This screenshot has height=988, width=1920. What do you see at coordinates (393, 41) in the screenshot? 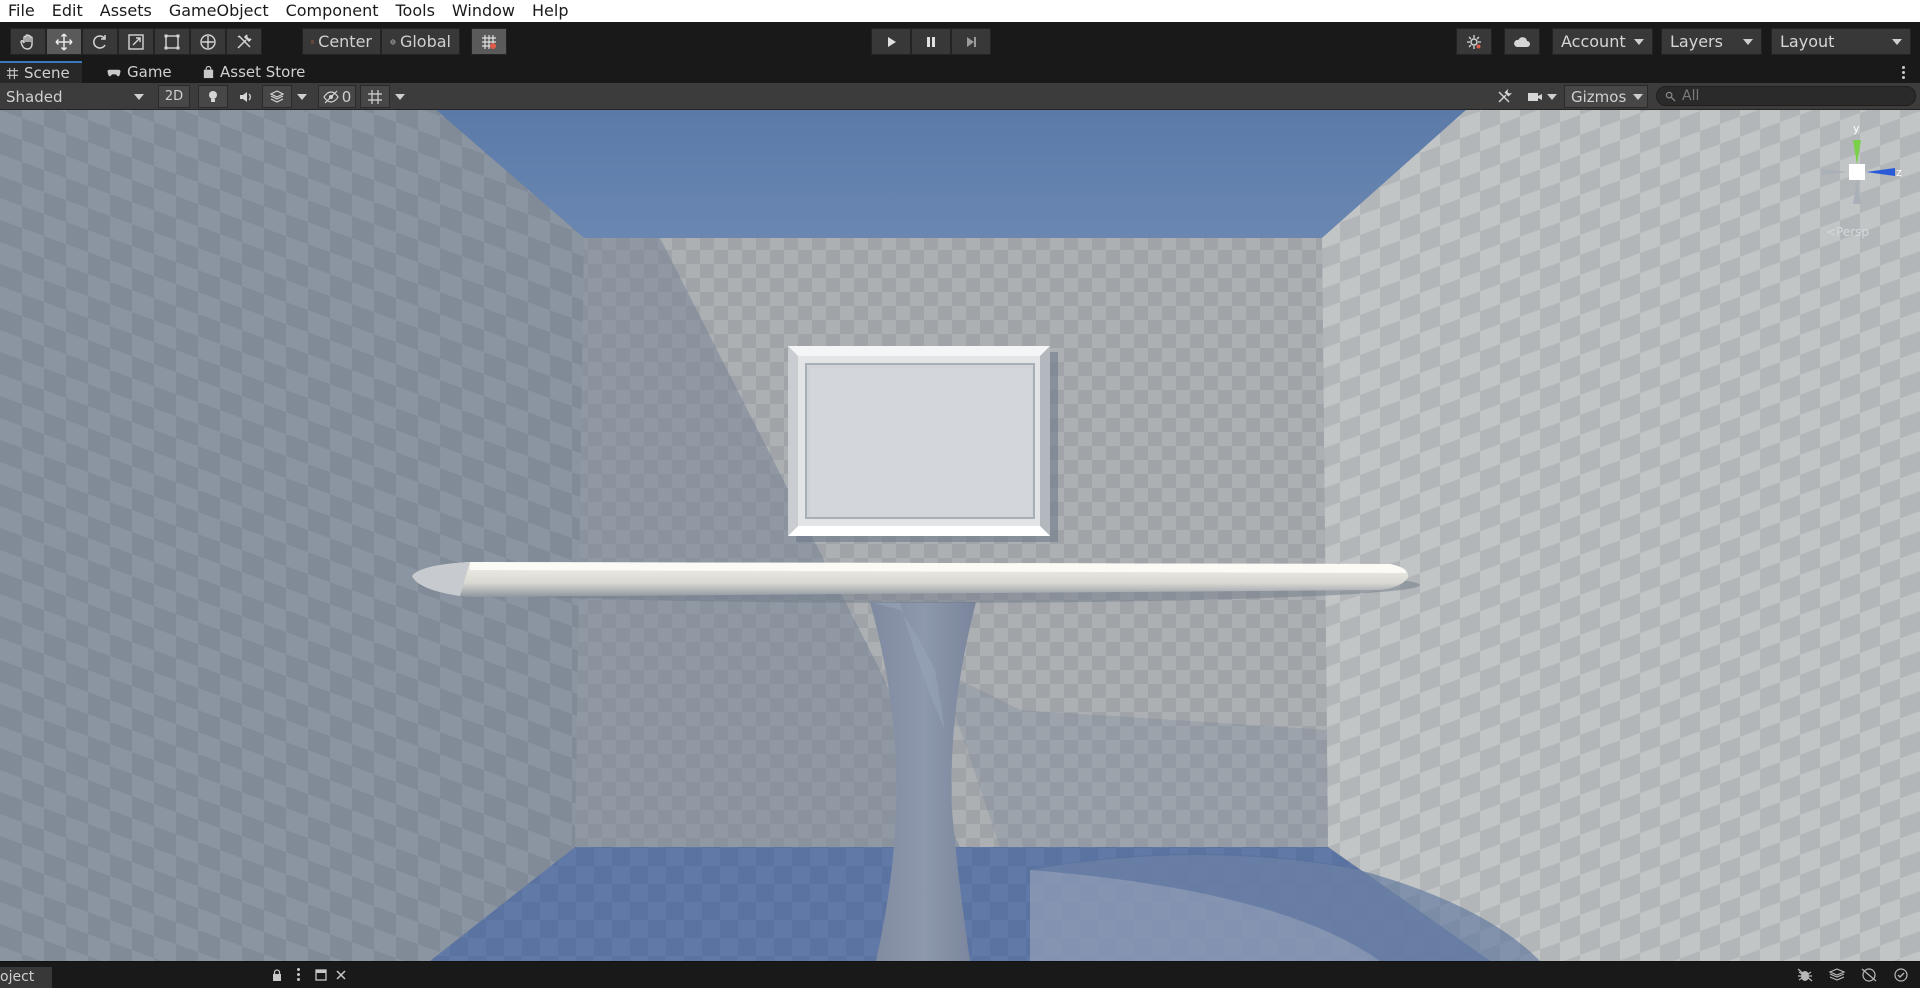
I see `globe-icon` at bounding box center [393, 41].